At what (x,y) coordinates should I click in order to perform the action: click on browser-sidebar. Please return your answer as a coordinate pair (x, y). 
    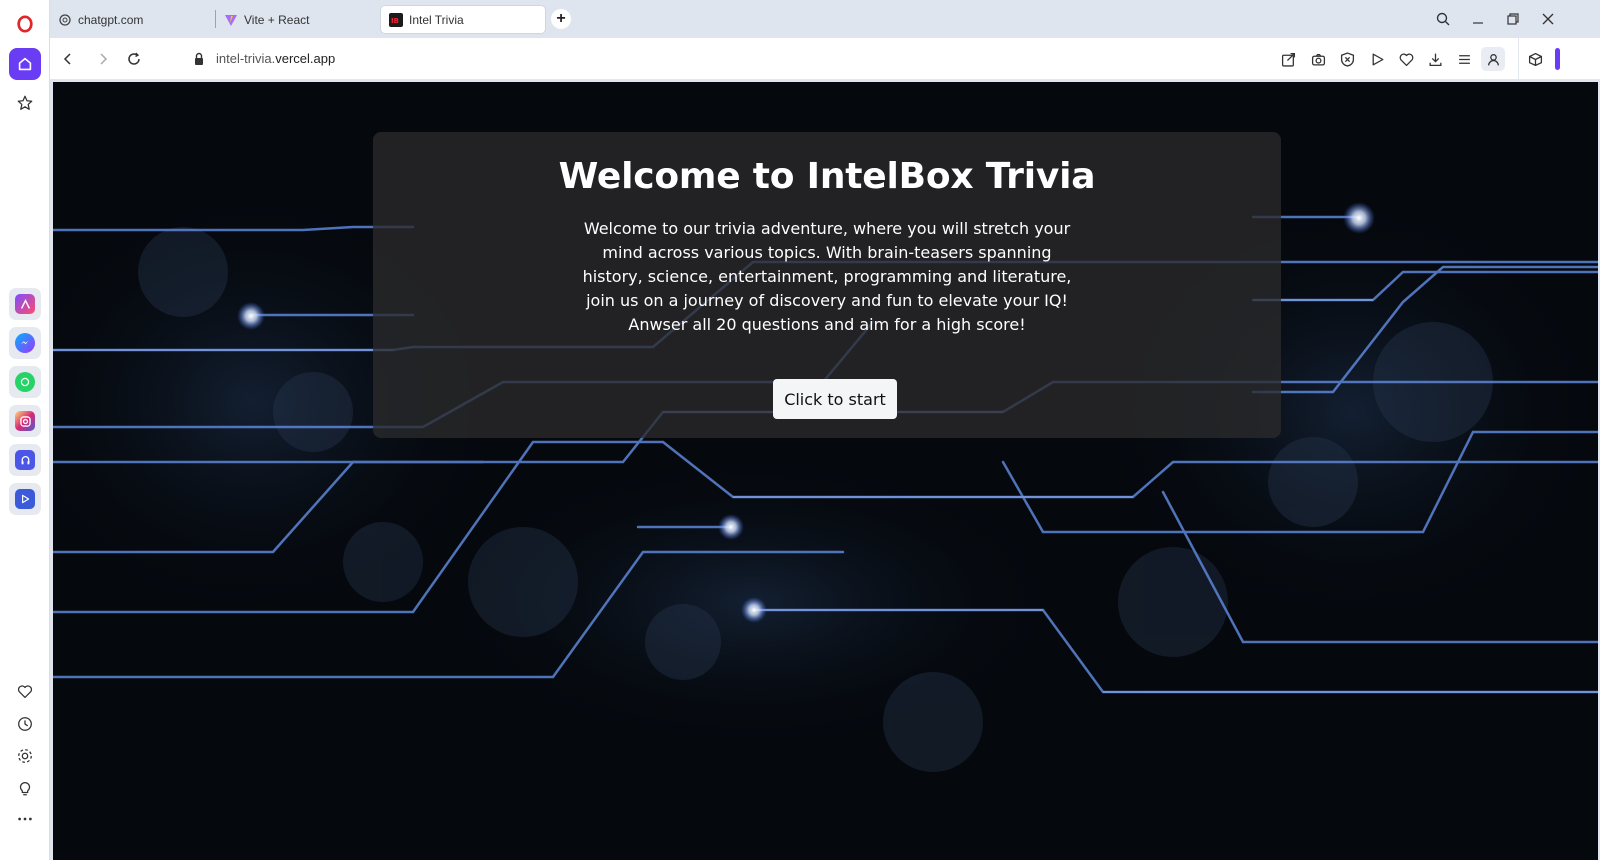
    Looking at the image, I should click on (25, 430).